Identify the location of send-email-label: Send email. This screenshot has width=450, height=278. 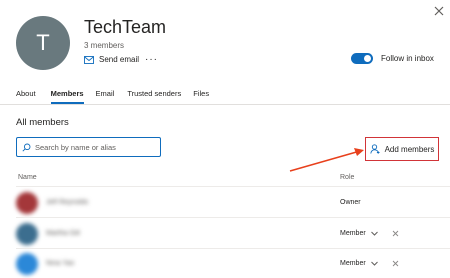
(119, 59).